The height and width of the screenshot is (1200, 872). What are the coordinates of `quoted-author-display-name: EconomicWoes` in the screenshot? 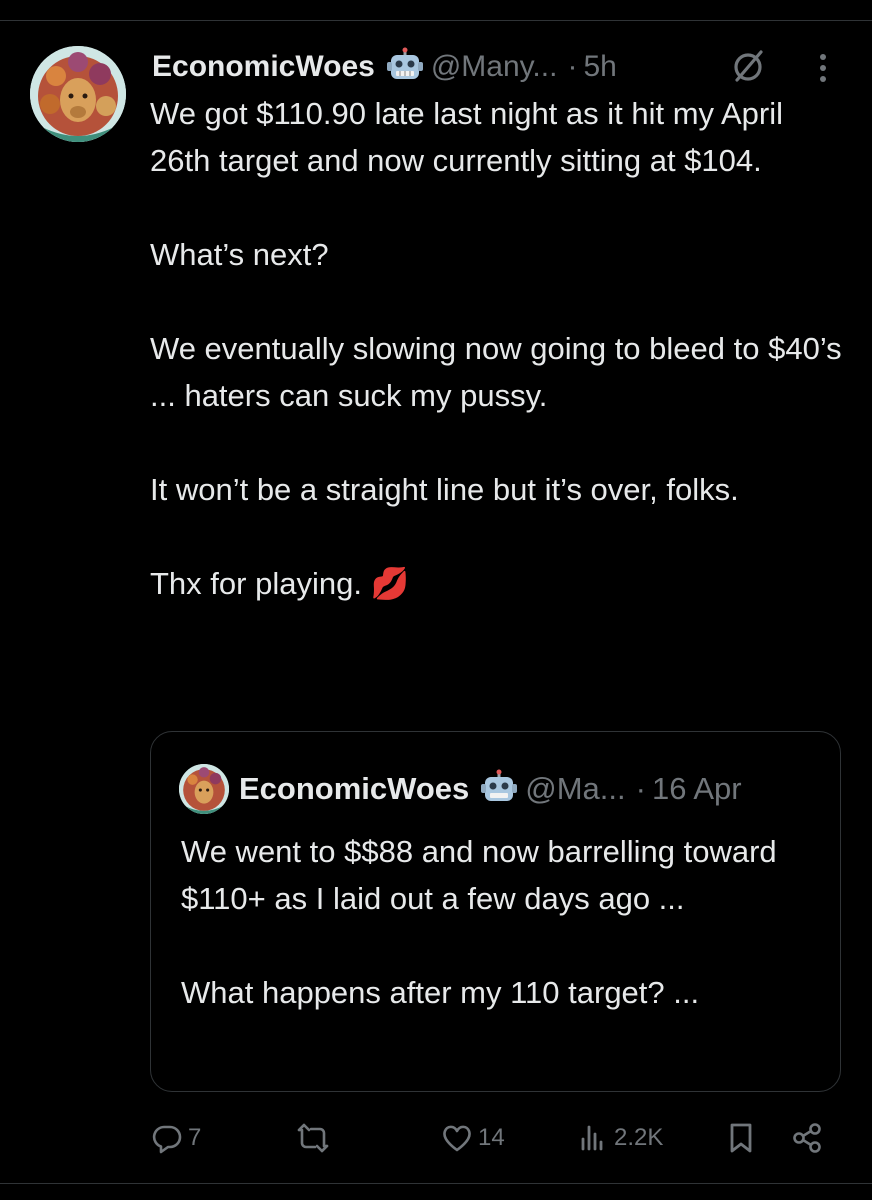 It's located at (354, 788).